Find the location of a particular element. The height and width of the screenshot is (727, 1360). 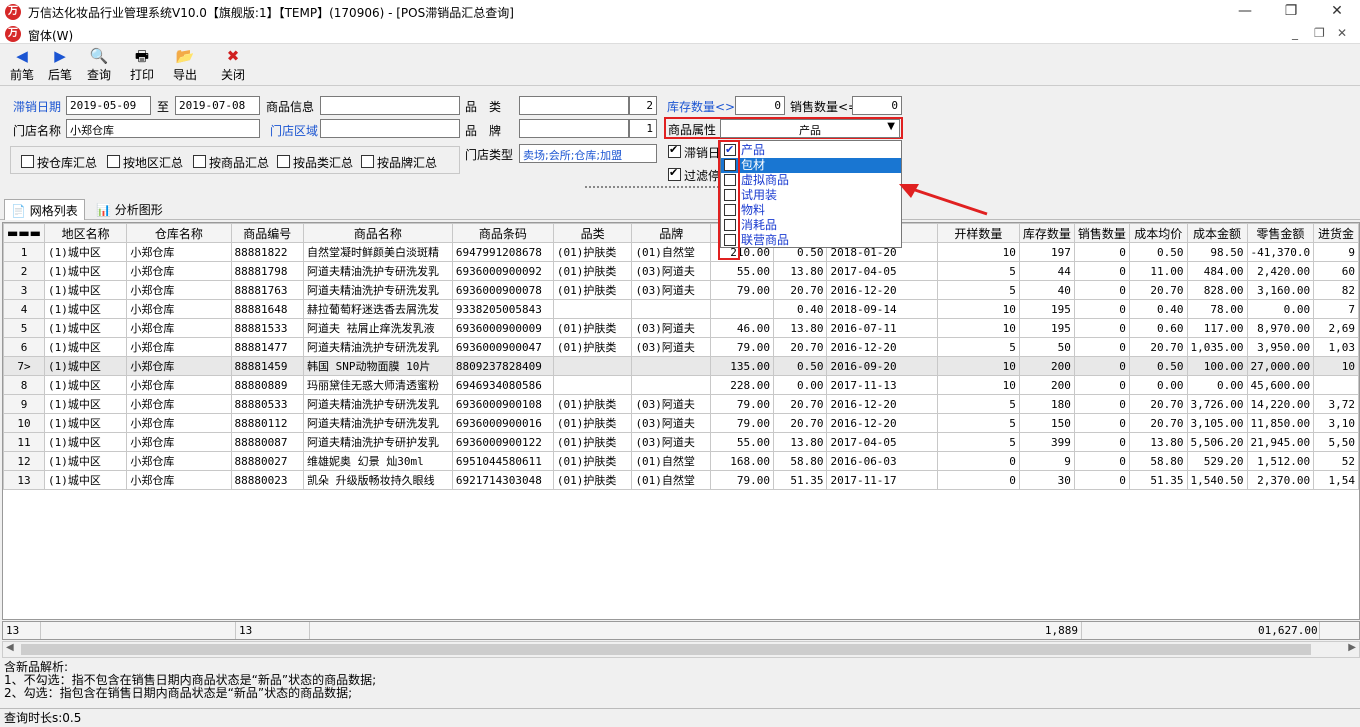

maximize-button: ❐ is located at coordinates (1291, 12).